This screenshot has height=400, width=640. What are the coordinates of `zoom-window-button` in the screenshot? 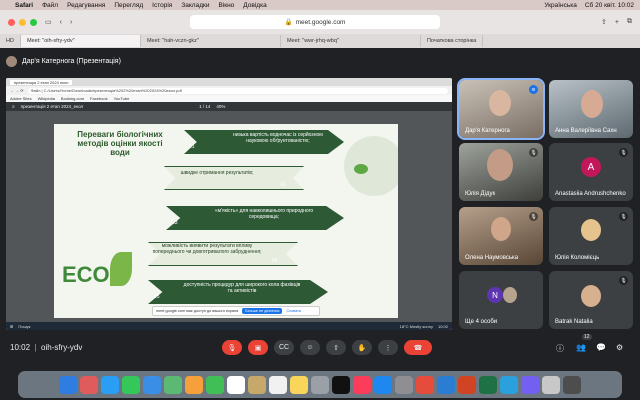 It's located at (33, 22).